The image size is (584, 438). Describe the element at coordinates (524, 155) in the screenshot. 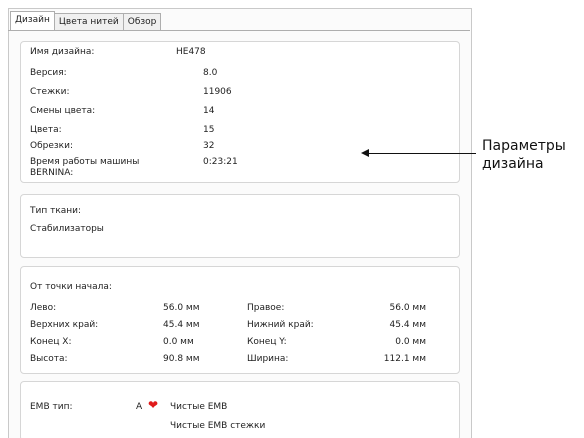

I see `callout-label: Параметры дизайна` at that location.